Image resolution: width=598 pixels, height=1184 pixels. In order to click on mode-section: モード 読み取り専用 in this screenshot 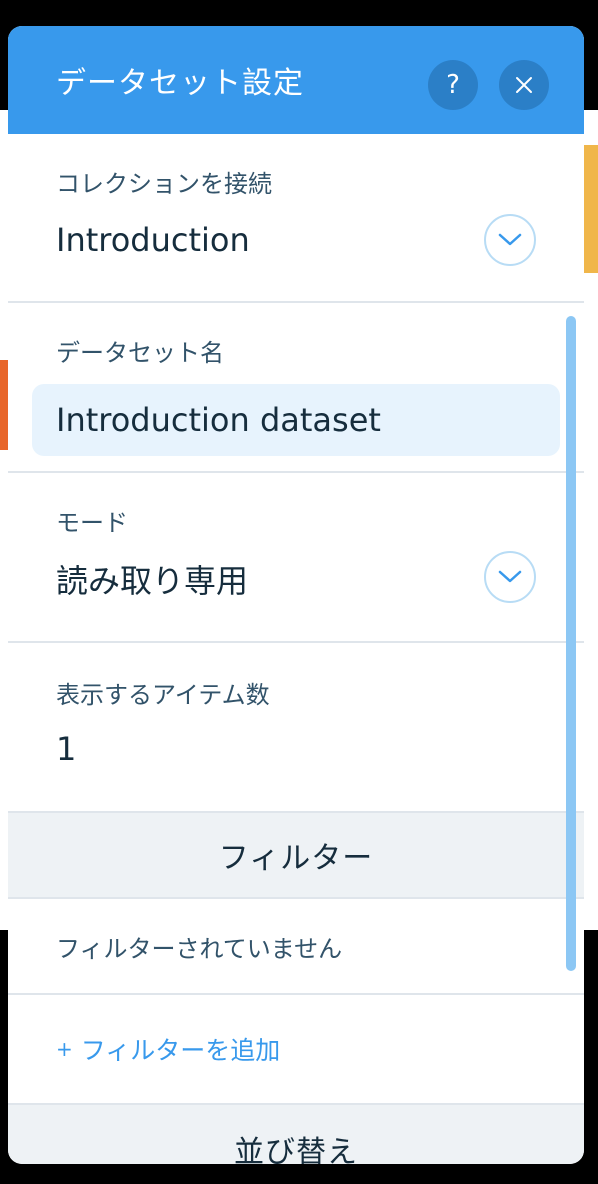, I will do `click(296, 558)`.